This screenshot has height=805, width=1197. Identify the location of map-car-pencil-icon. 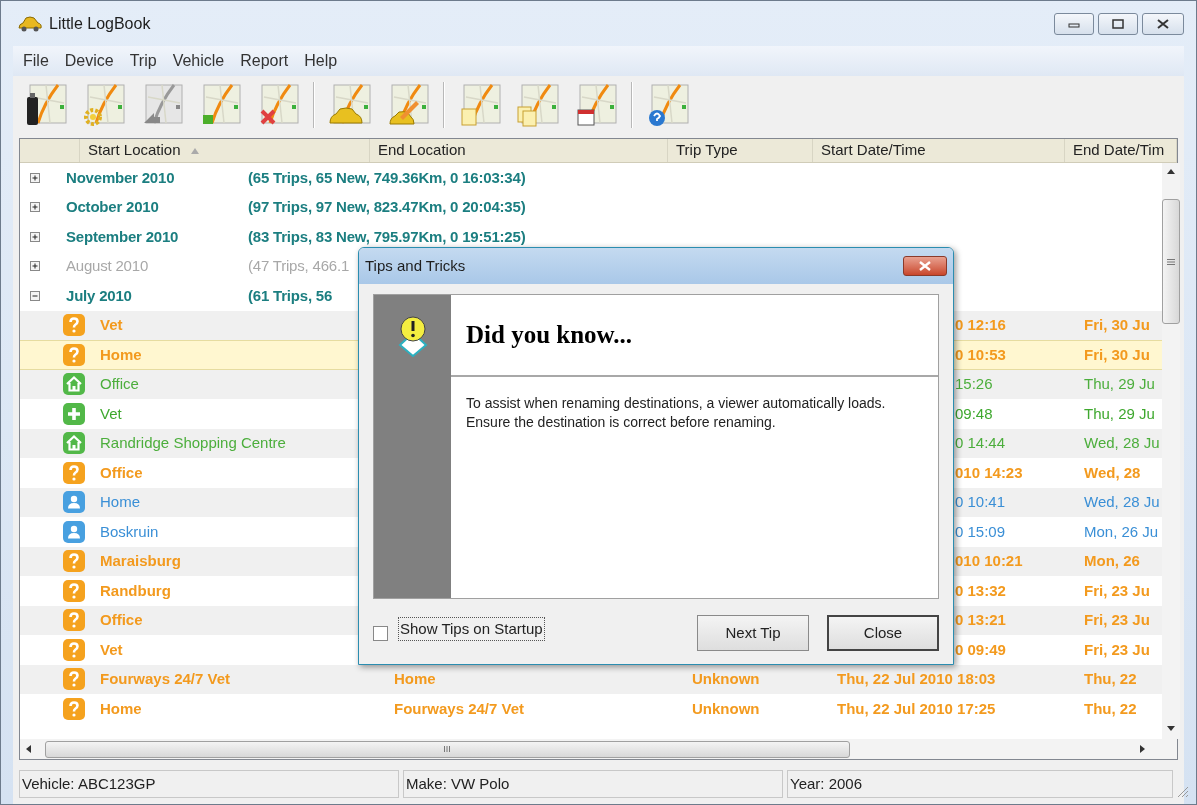
(408, 105).